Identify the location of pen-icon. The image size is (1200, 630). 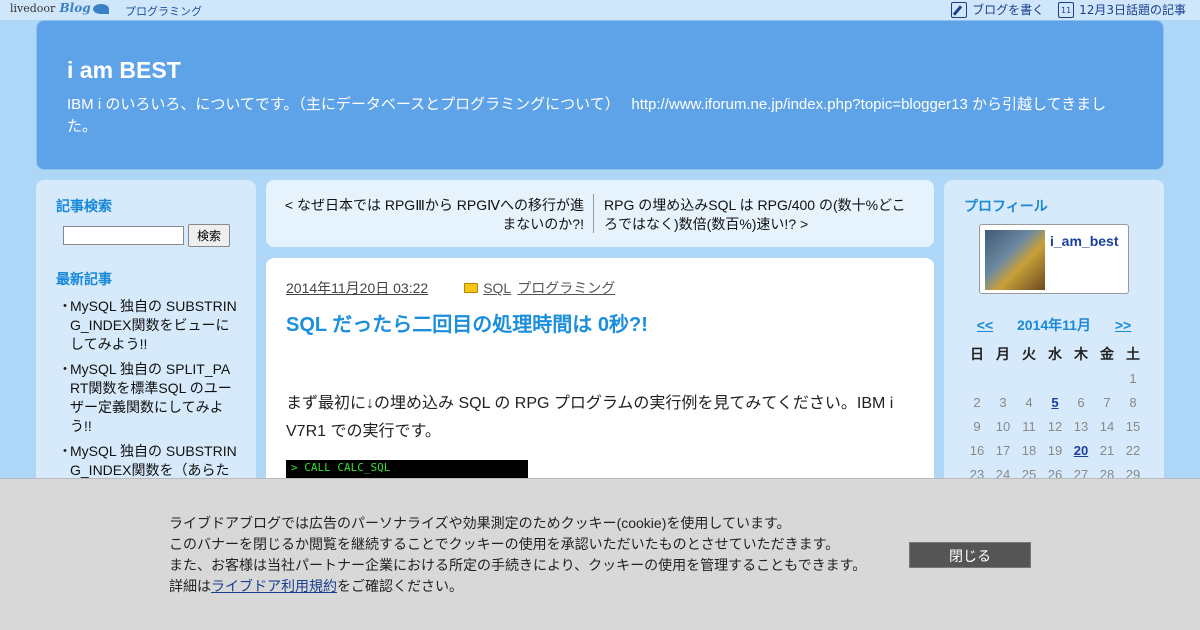
(959, 9).